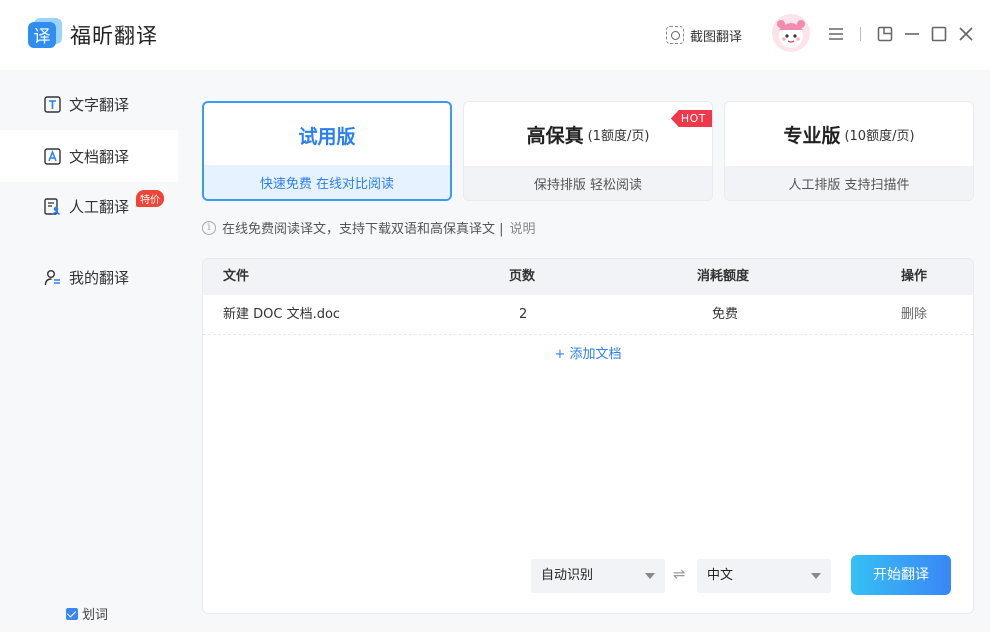 The height and width of the screenshot is (632, 990). What do you see at coordinates (150, 198) in the screenshot?
I see `special-price-badge: 特价` at bounding box center [150, 198].